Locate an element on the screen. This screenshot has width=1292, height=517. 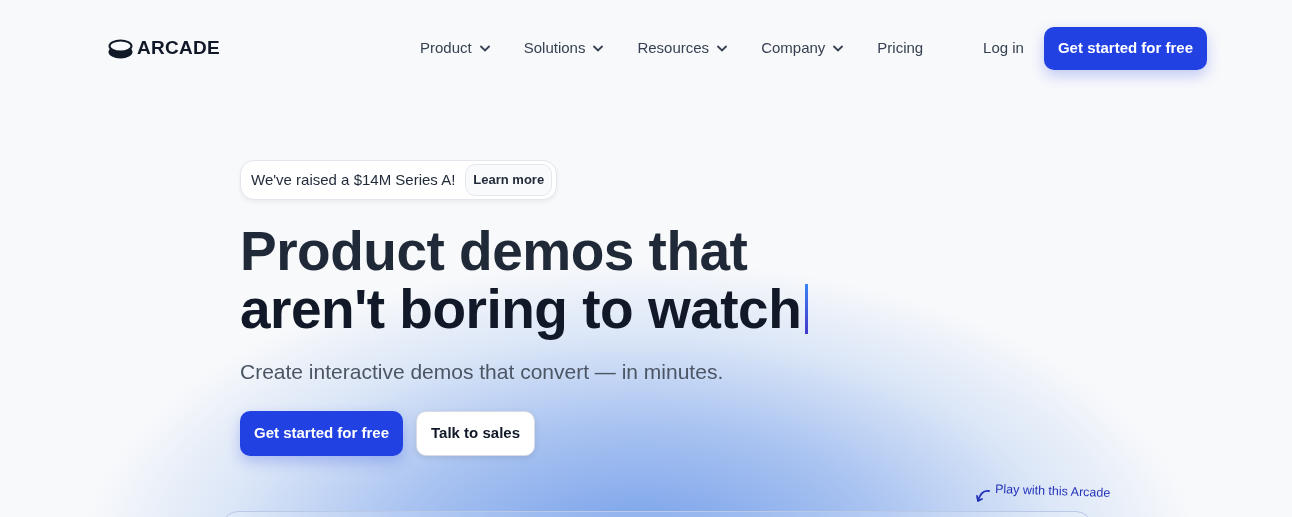
headline: Product demos that is located at coordinates (494, 250).